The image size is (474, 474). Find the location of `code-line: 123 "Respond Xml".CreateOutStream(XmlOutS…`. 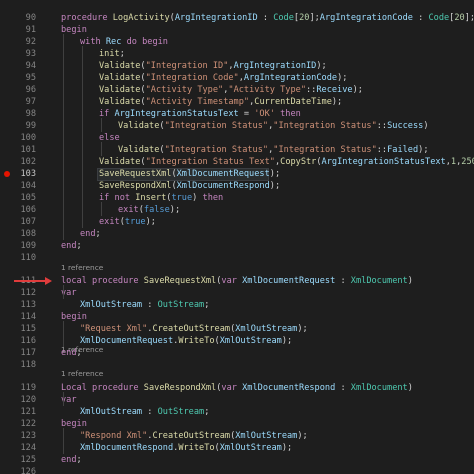

code-line: 123 "Respond Xml".CreateOutStream(XmlOutS… is located at coordinates (237, 436).